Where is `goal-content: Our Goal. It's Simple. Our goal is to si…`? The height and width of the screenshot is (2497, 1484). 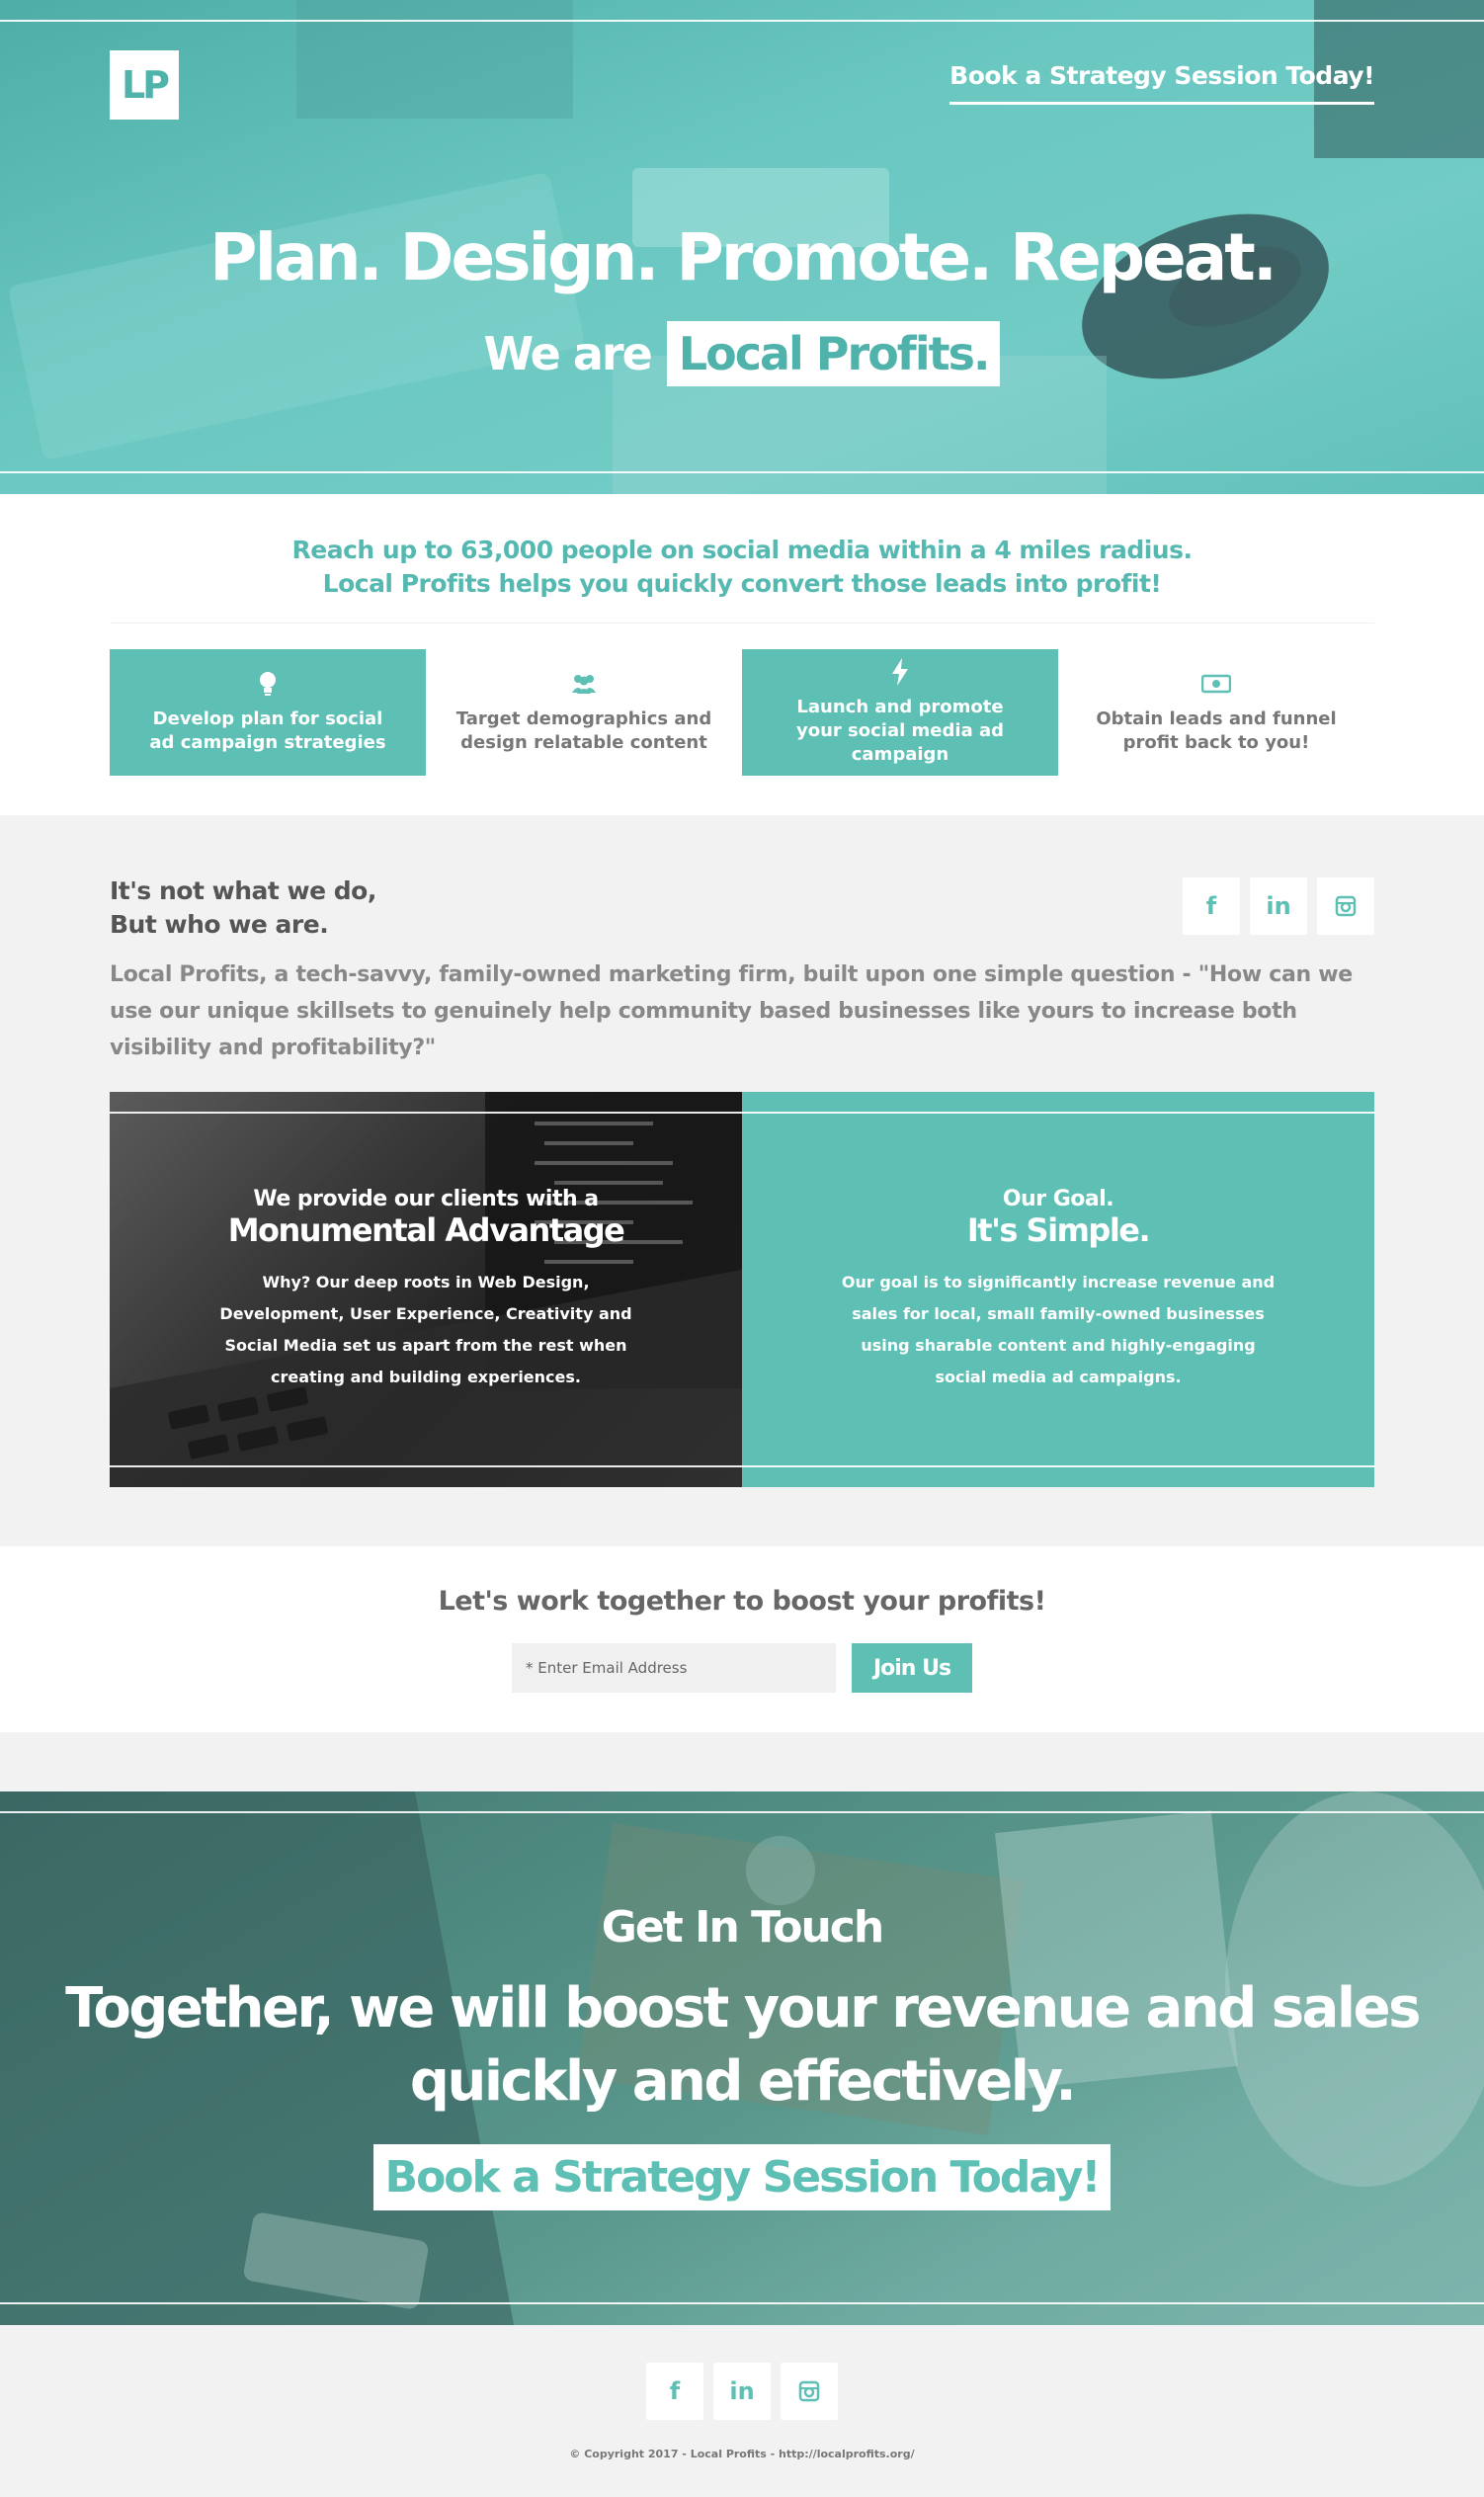 goal-content: Our Goal. It's Simple. Our goal is to si… is located at coordinates (1058, 1289).